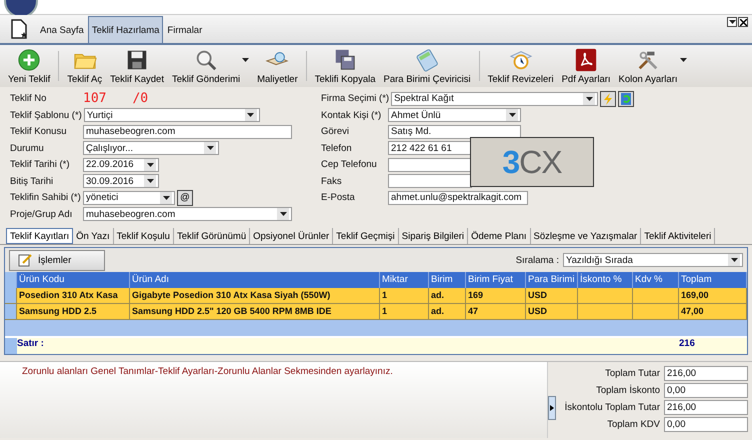  I want to click on detail-tab: Teklif Aktiviteleri, so click(678, 236).